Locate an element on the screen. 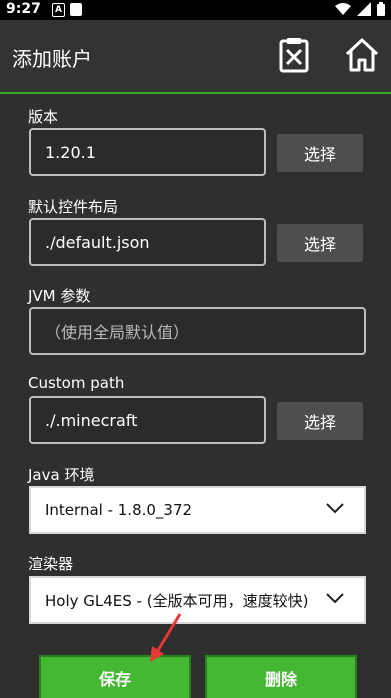  battery-icon is located at coordinates (381, 9).